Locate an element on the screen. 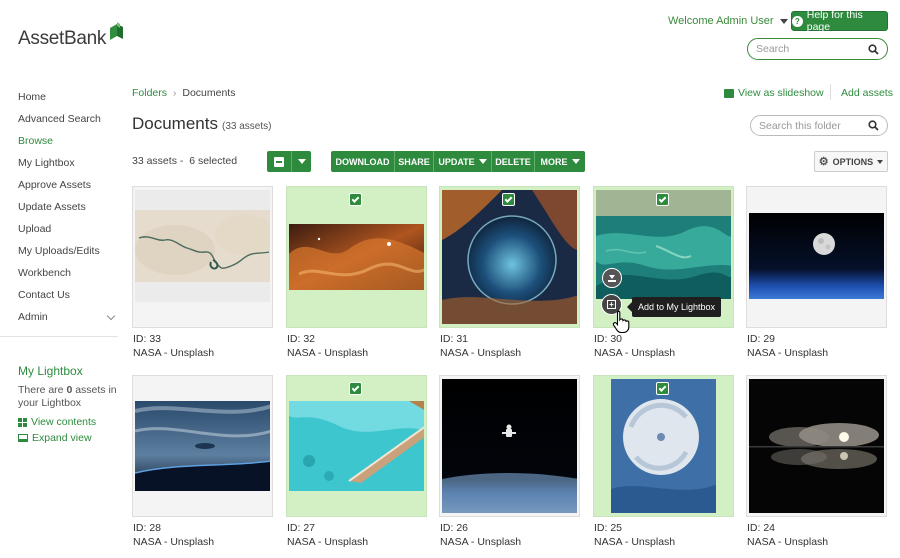 The image size is (900, 558). sidebar-item-label: Contact Us is located at coordinates (44, 295).